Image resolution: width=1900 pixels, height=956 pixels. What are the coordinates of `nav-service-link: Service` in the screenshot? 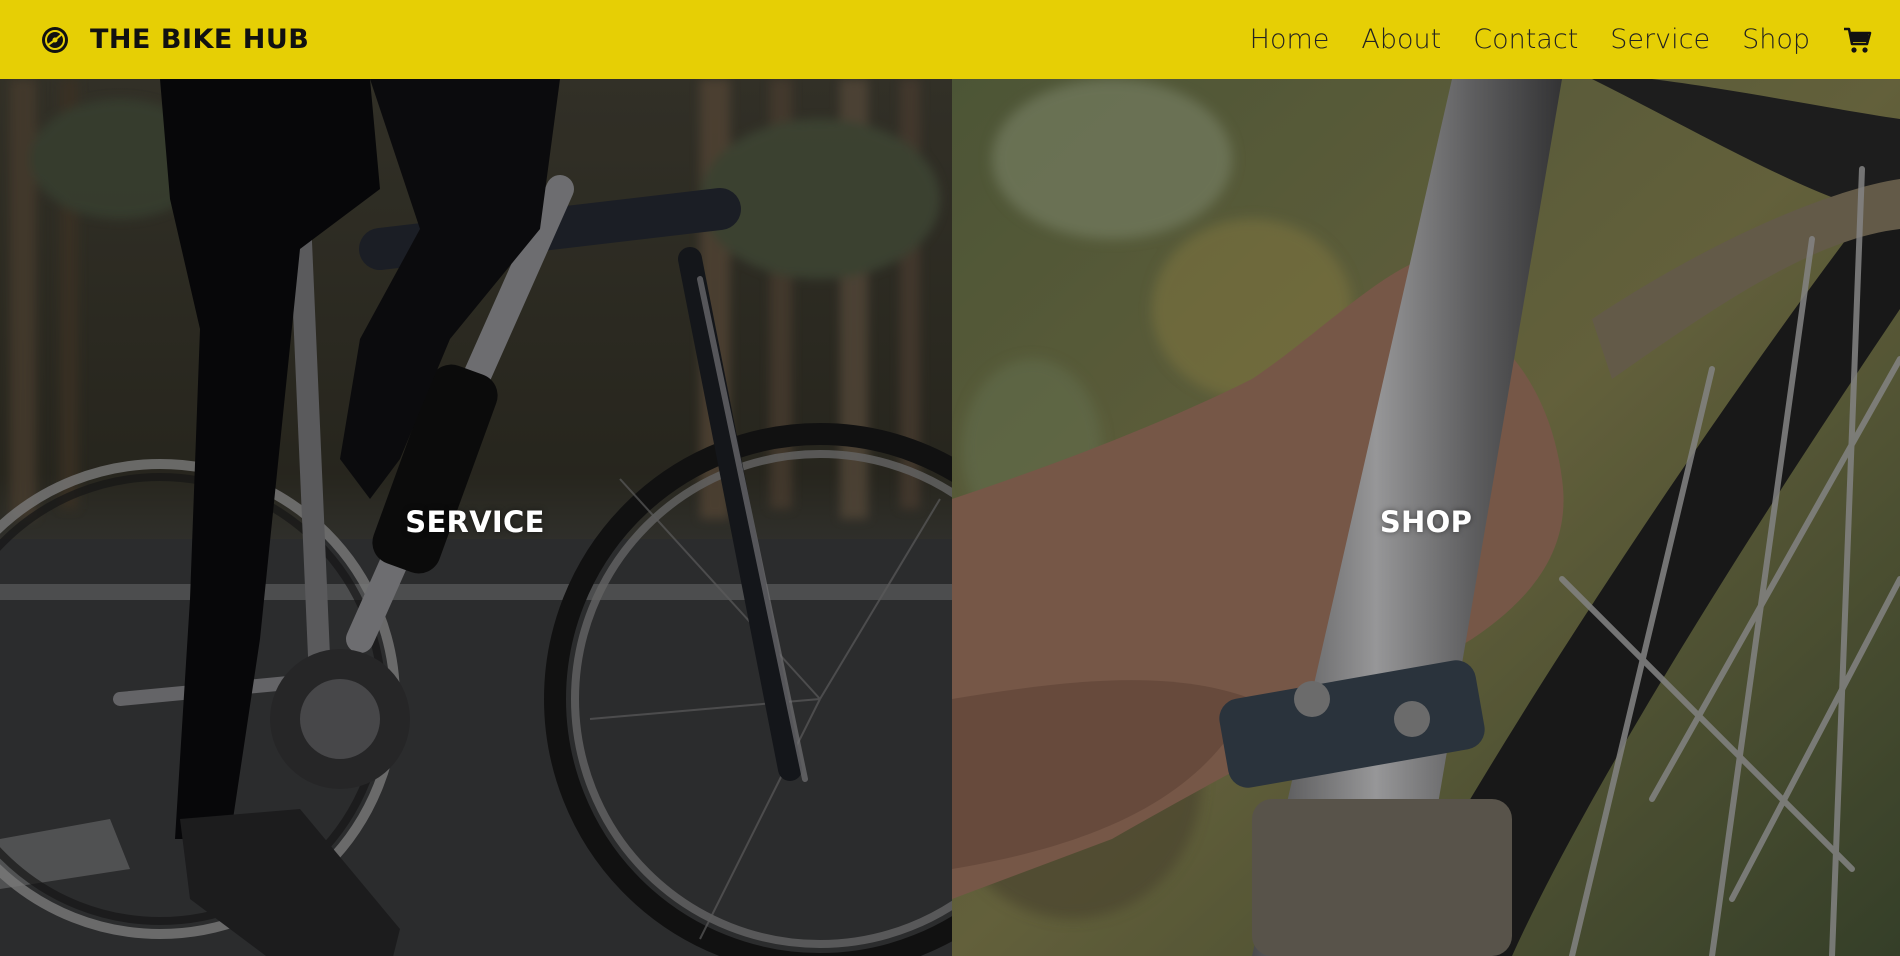 It's located at (1660, 39).